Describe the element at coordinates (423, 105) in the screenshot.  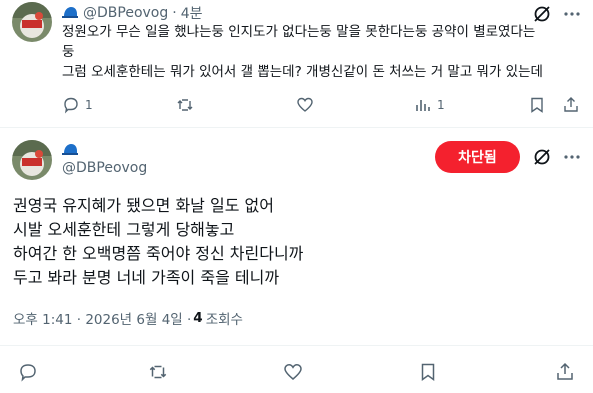
I see `analytics-icon` at that location.